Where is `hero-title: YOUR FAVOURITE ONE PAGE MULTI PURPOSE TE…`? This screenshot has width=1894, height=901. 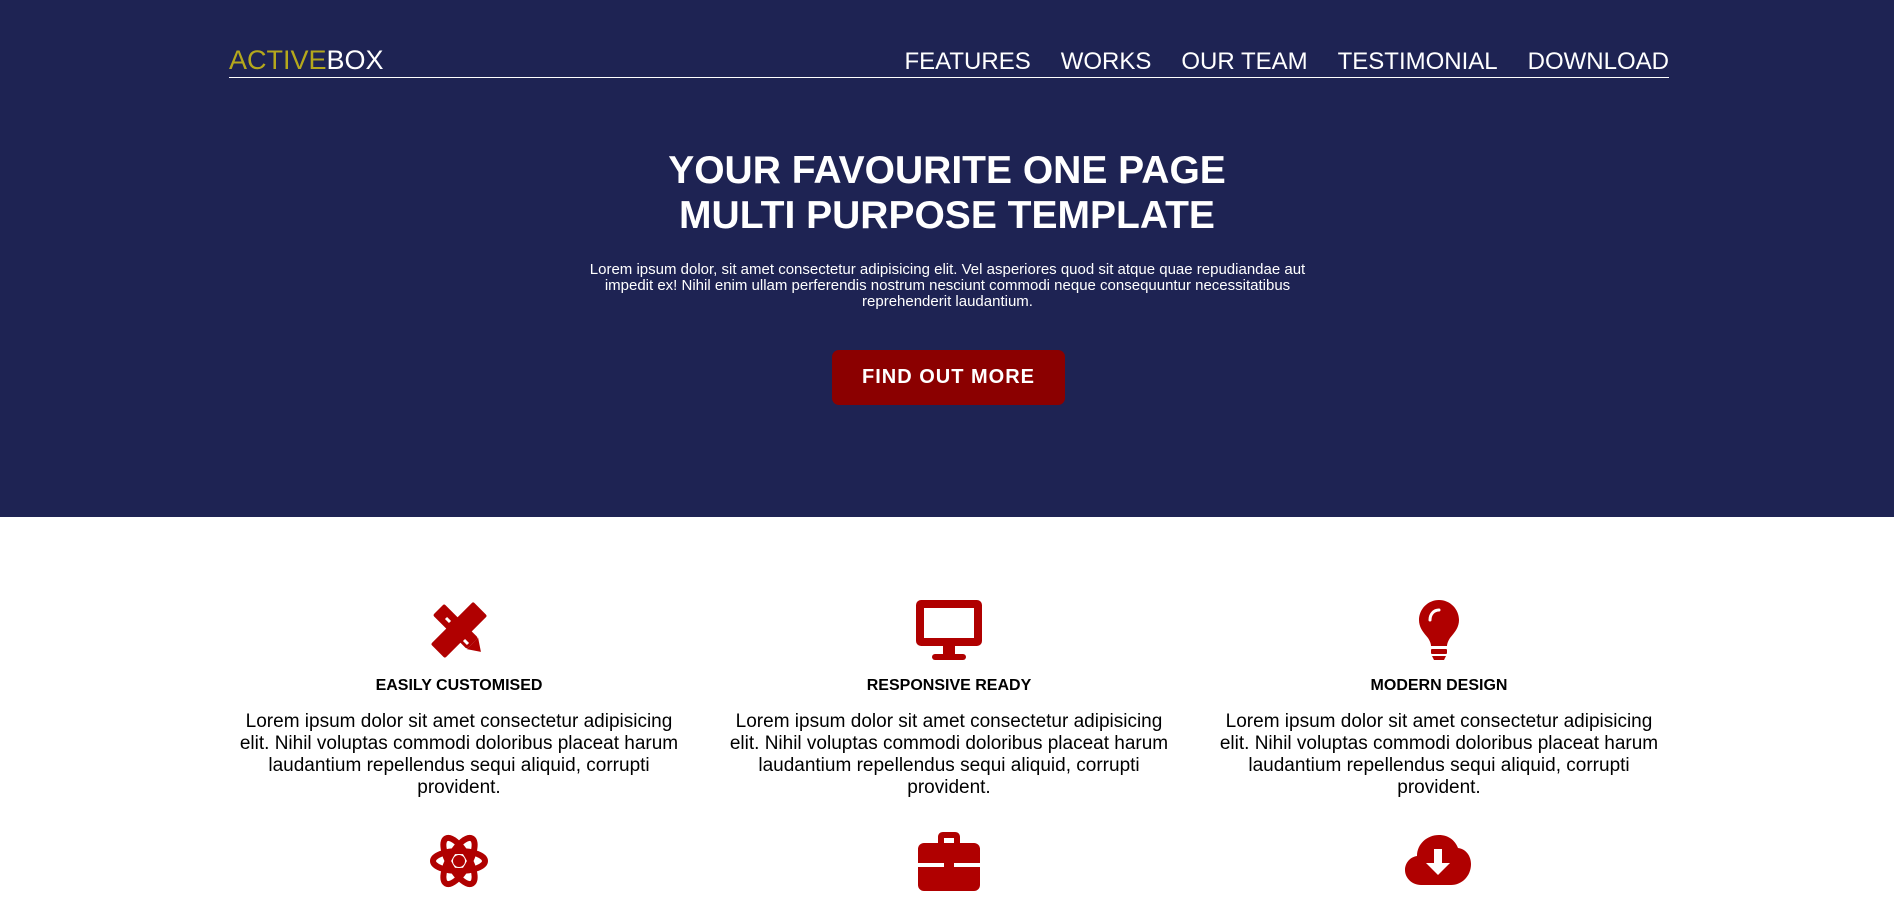
hero-title: YOUR FAVOURITE ONE PAGE MULTI PURPOSE TE… is located at coordinates (947, 193).